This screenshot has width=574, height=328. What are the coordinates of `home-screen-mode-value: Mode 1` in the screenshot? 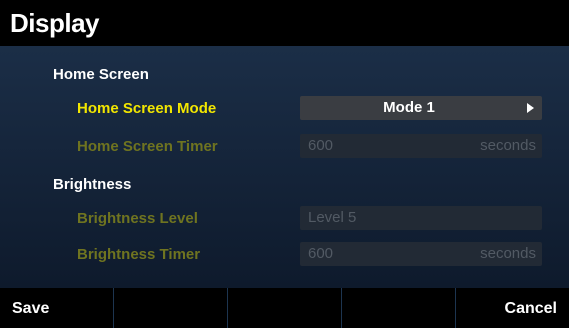 It's located at (409, 107).